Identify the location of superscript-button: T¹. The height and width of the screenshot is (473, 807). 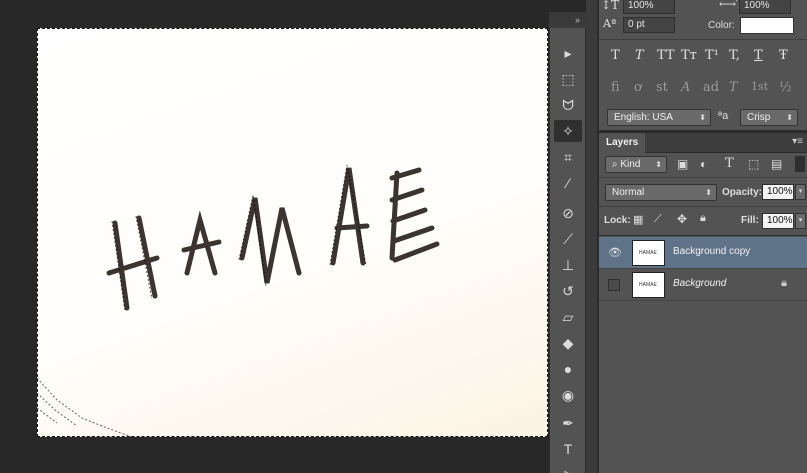
(712, 55).